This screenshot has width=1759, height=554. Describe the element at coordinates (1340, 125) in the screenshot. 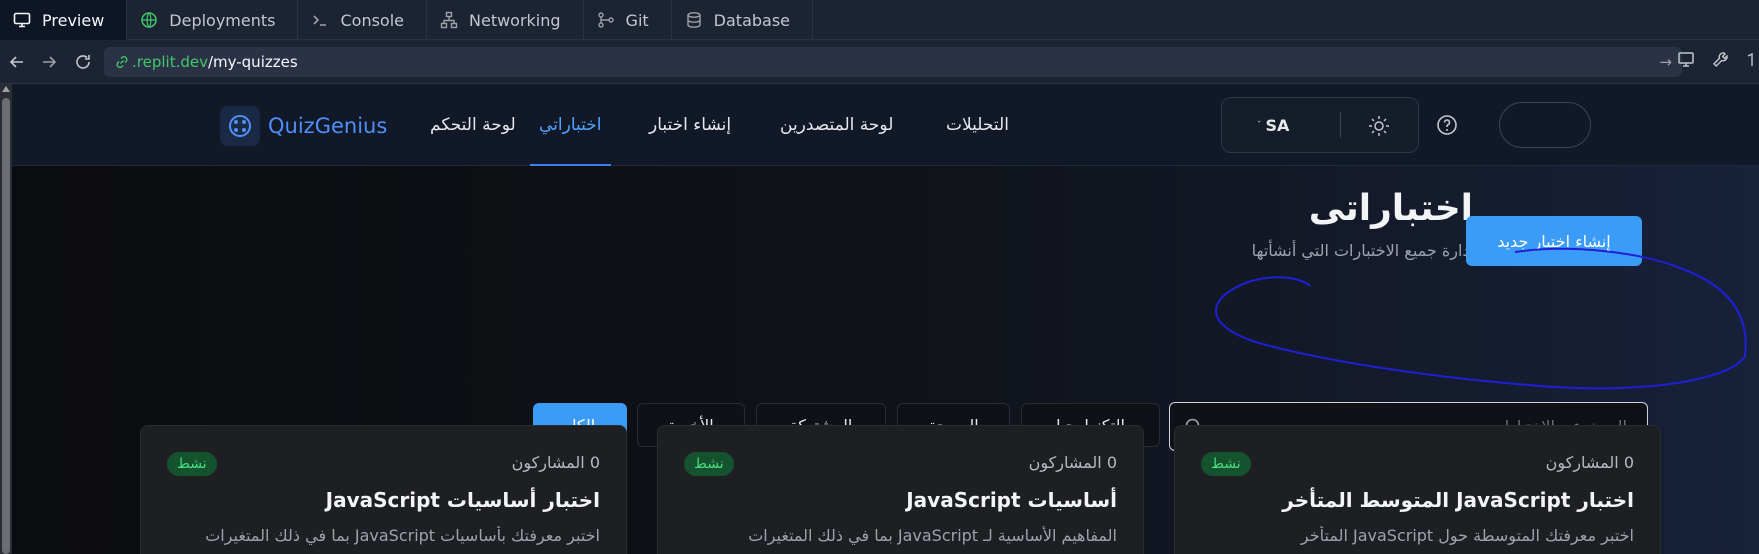

I see `divider` at that location.